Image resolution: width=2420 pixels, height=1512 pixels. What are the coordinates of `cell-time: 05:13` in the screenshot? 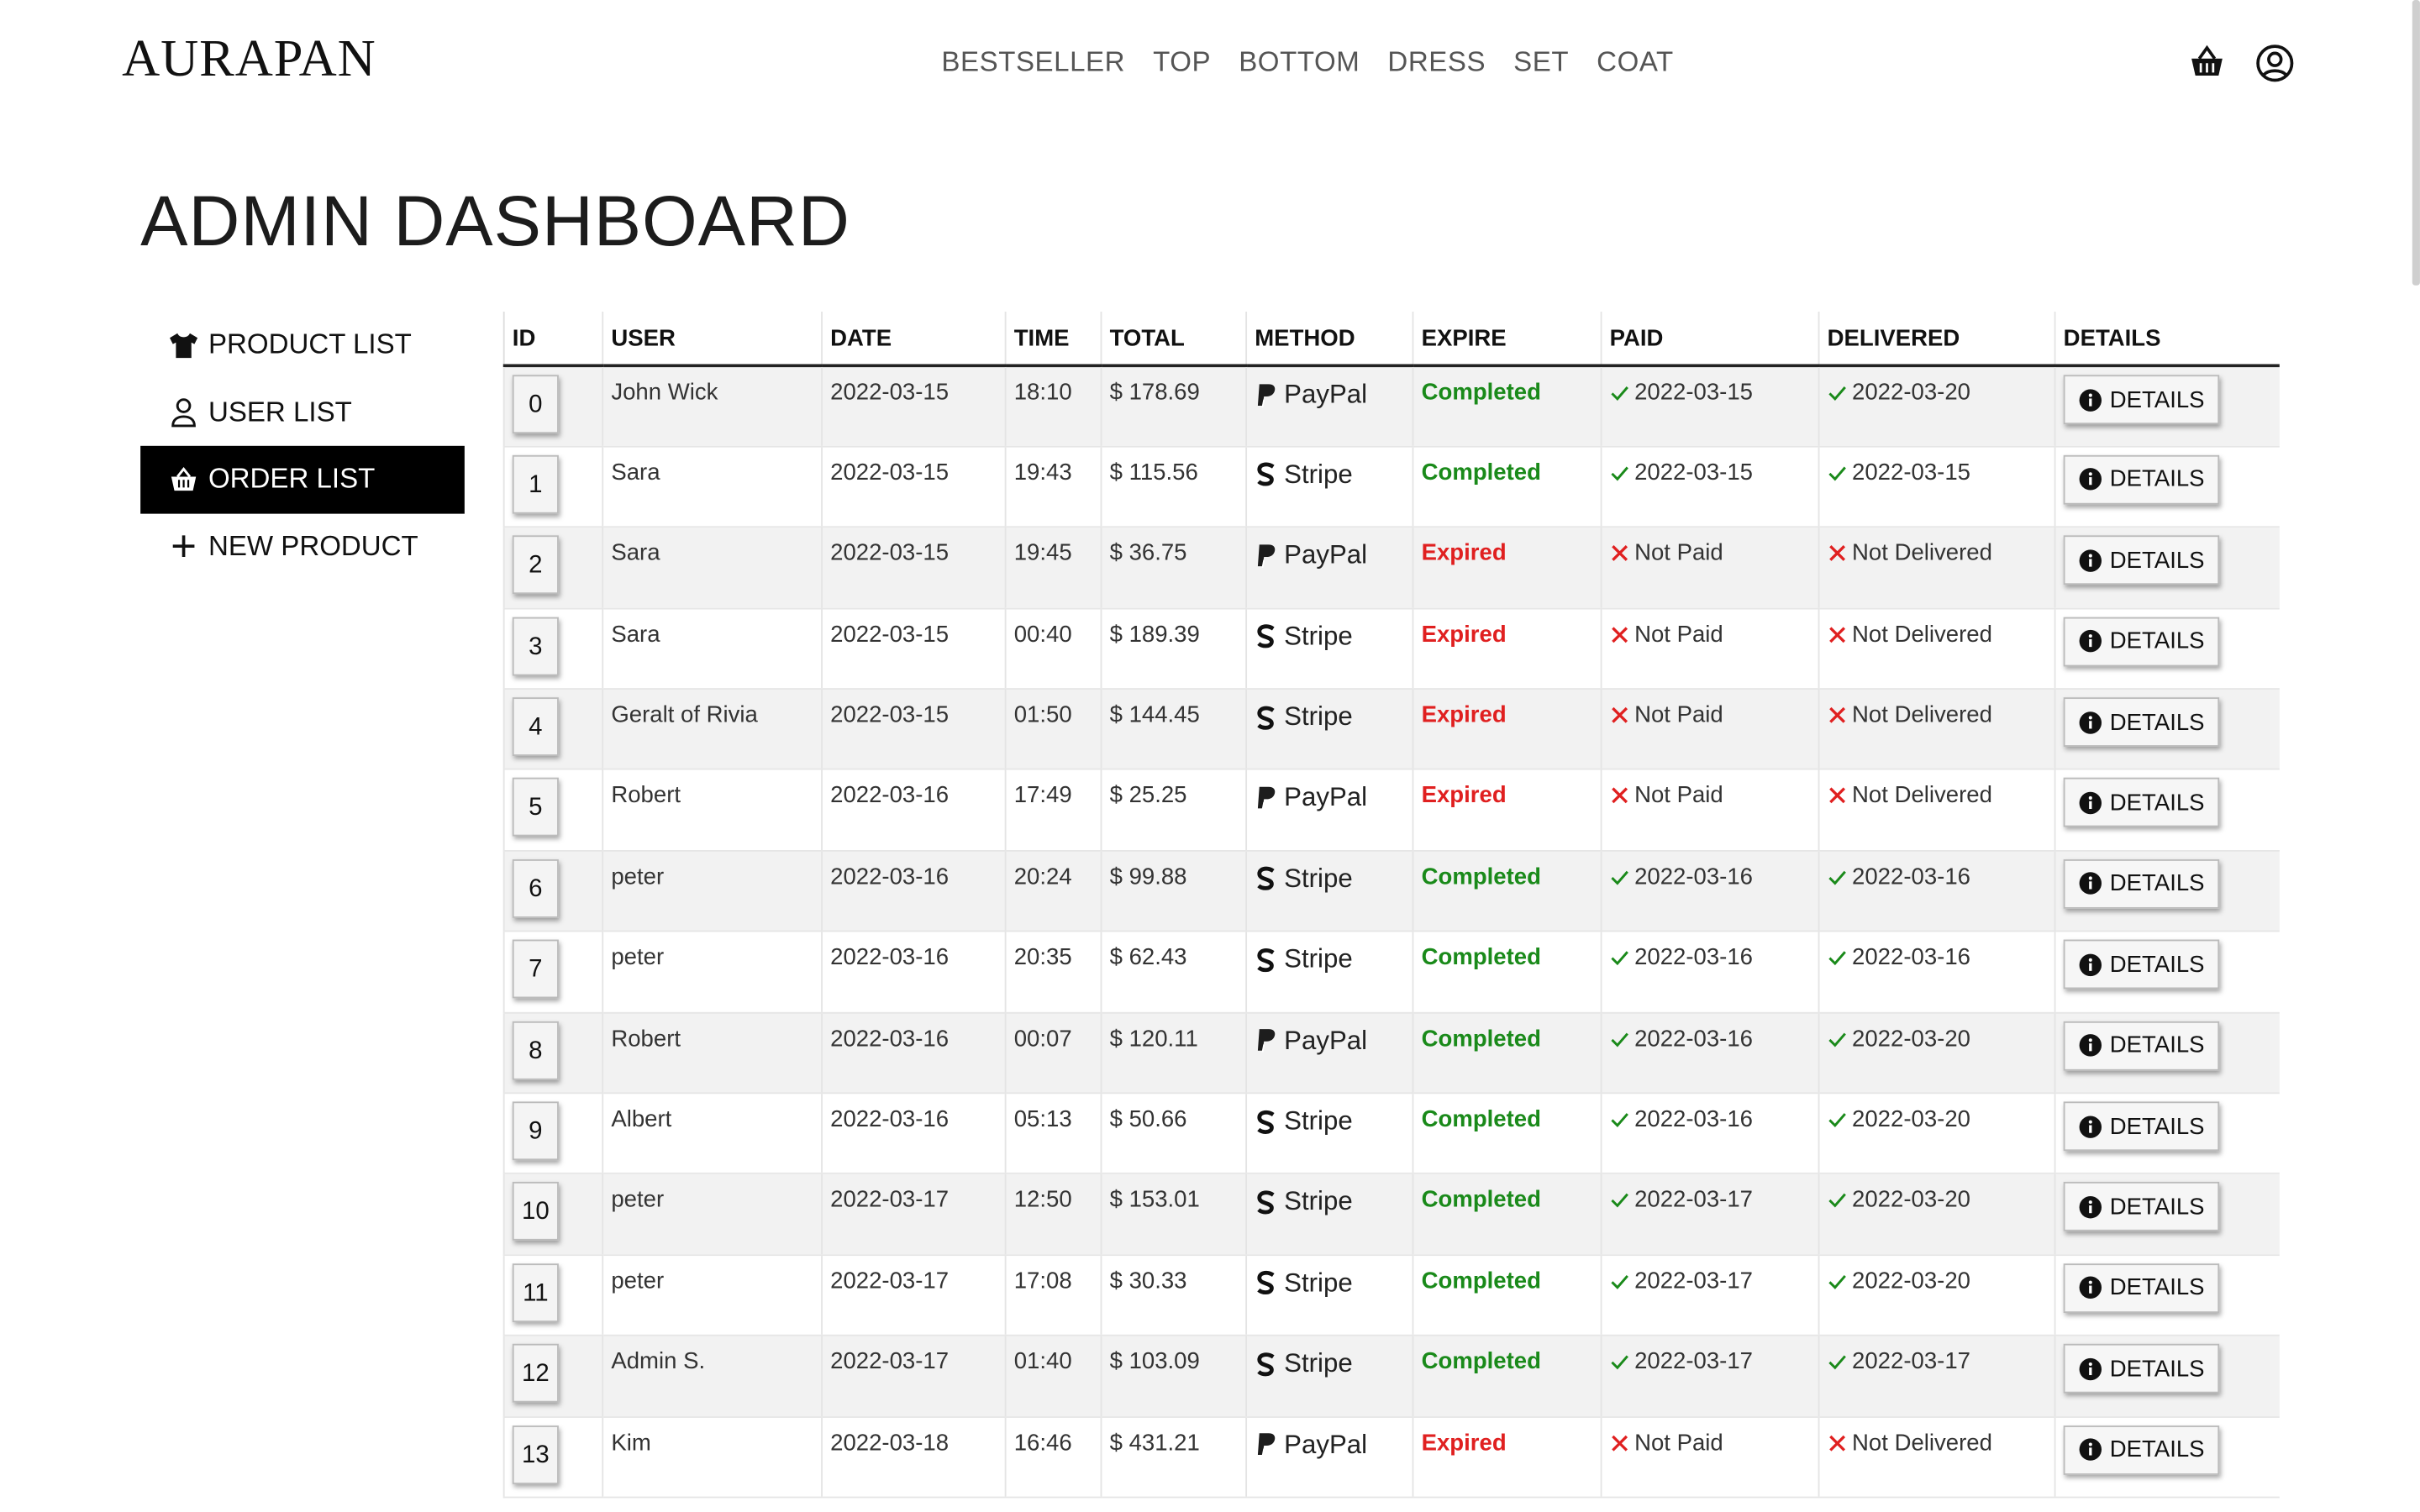 It's located at (1053, 1134).